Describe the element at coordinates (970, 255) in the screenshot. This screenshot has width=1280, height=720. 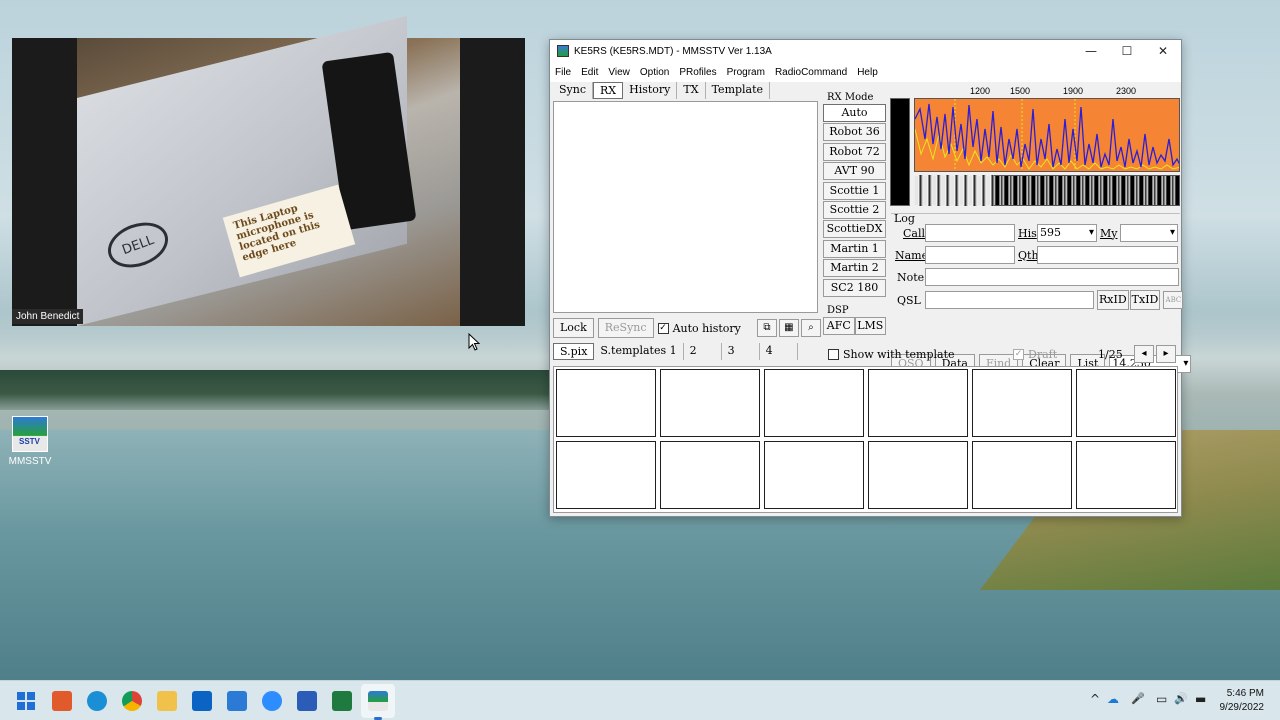
I see `name-input` at that location.